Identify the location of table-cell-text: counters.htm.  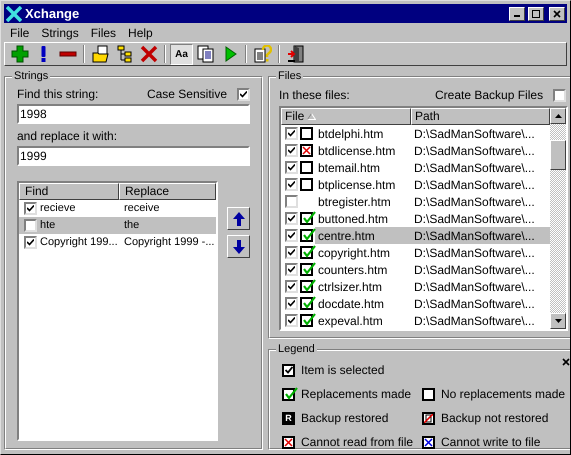
(352, 270).